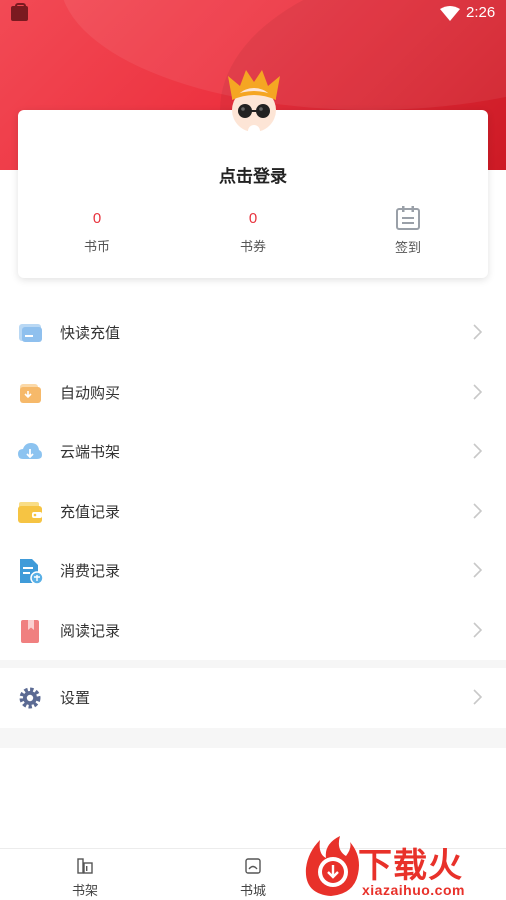 This screenshot has width=506, height=900. I want to click on menu-item-recharge: 快读充值, so click(253, 333).